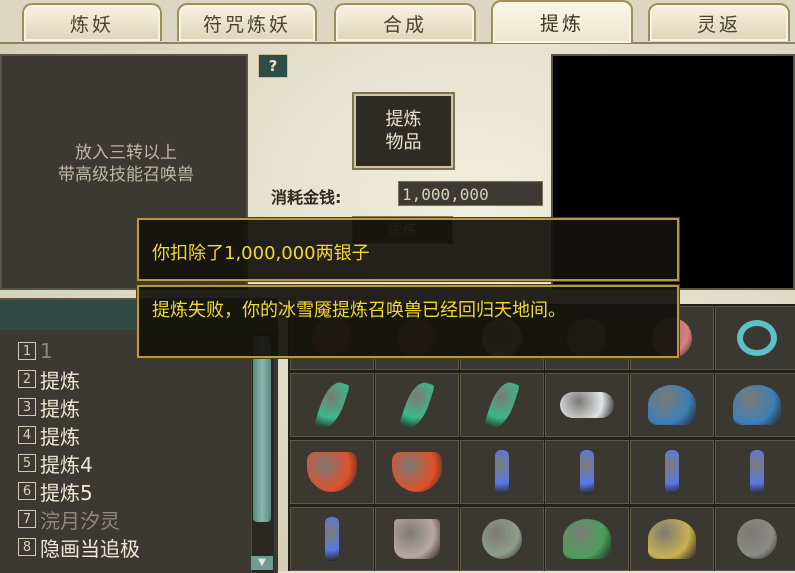 The width and height of the screenshot is (795, 573). What do you see at coordinates (247, 22) in the screenshot?
I see `tab-fuzhou-lianyao: 符咒炼妖` at bounding box center [247, 22].